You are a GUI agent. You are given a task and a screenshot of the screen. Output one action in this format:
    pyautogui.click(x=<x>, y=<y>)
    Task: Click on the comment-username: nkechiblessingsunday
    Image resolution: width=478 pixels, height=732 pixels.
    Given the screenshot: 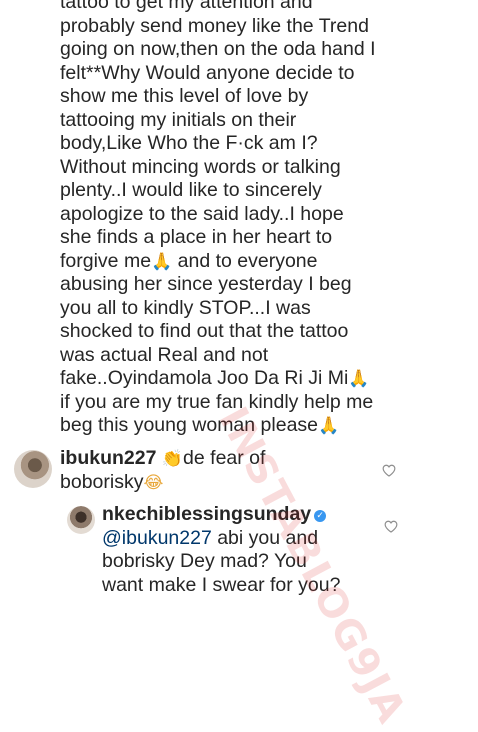 What is the action you would take?
    pyautogui.click(x=206, y=514)
    